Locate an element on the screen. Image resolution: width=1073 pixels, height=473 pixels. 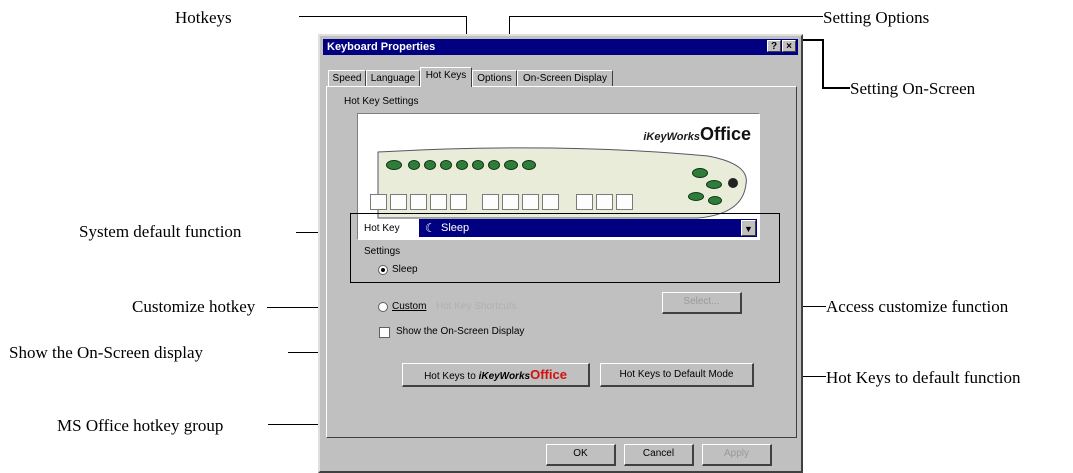
scroll-wheel is located at coordinates (733, 183).